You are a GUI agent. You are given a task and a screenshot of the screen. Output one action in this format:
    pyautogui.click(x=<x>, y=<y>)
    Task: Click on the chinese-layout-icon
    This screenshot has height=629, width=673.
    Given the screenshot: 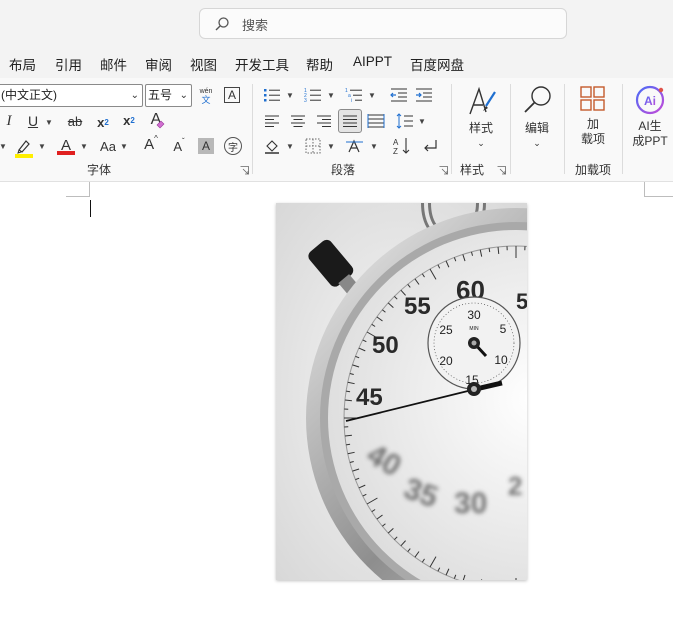 What is the action you would take?
    pyautogui.click(x=354, y=146)
    